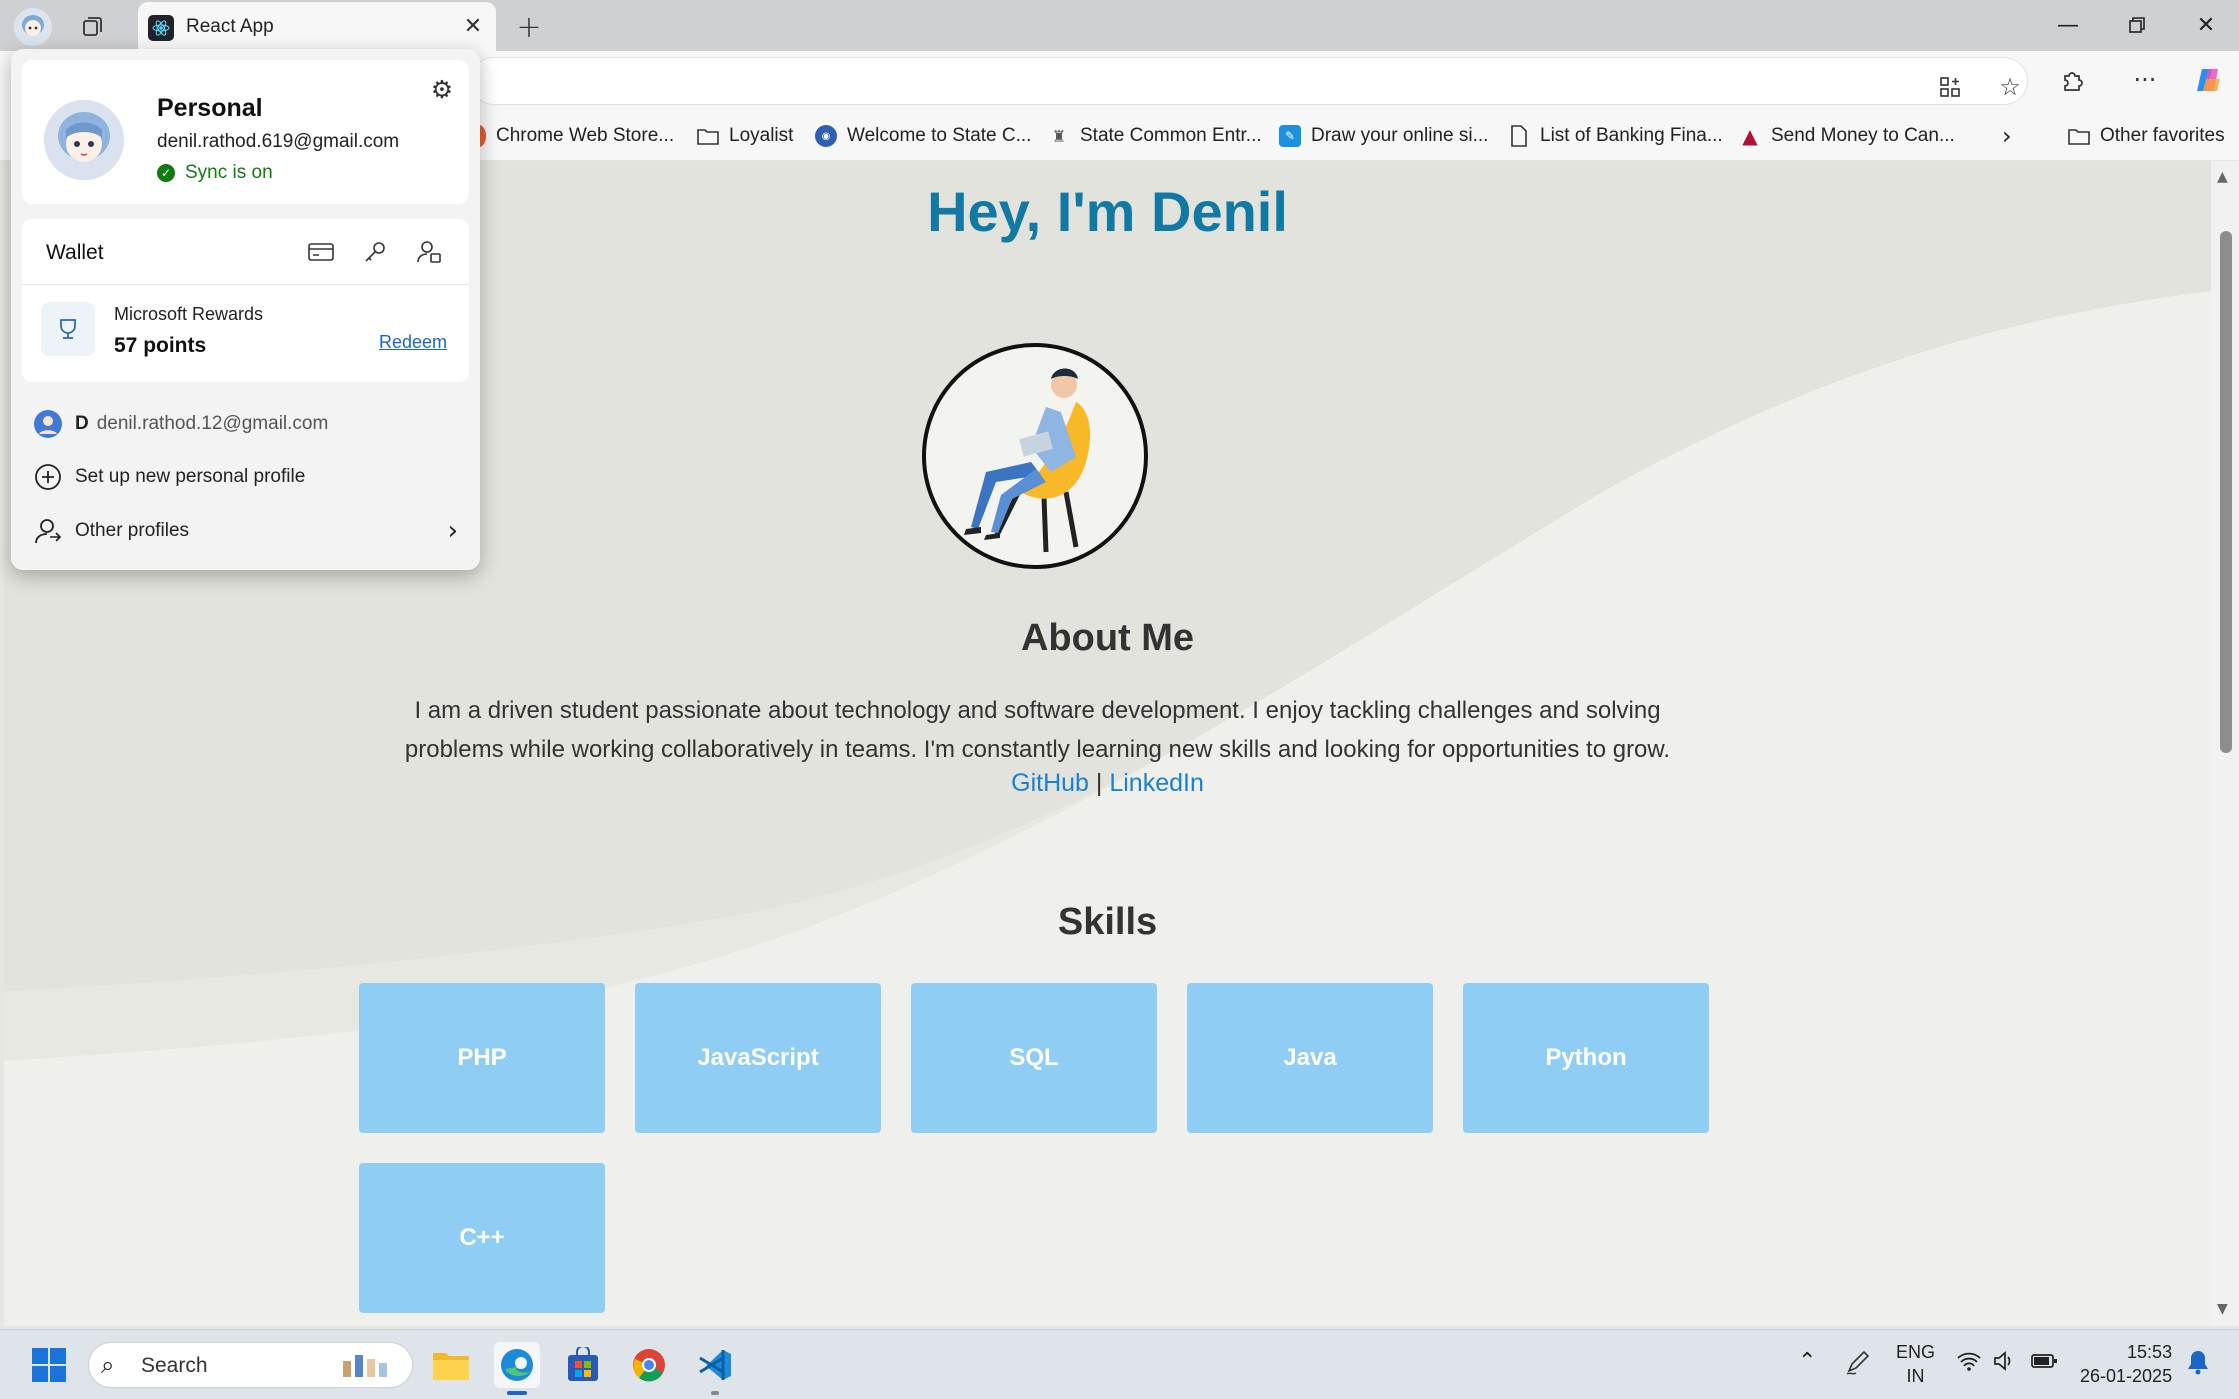 The width and height of the screenshot is (2239, 1399). Describe the element at coordinates (48, 531) in the screenshot. I see `switch-profile-icon` at that location.